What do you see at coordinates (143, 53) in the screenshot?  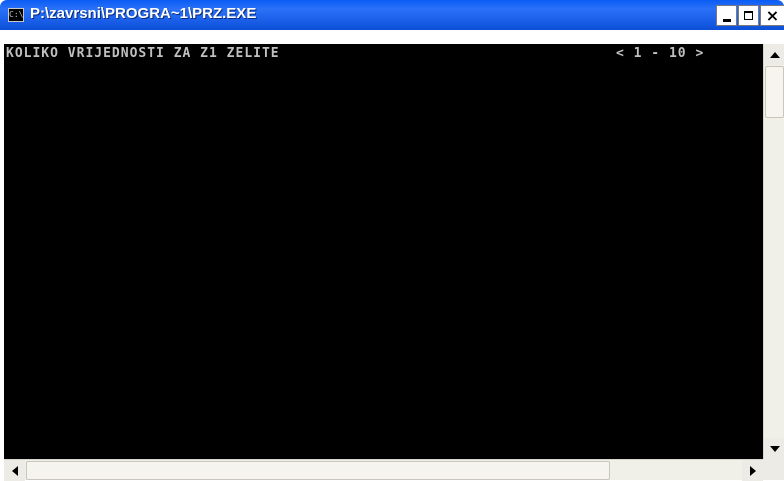 I see `console-prompt: KOLIKO VRIJEDNOSTI ZA Z1 ZELITE` at bounding box center [143, 53].